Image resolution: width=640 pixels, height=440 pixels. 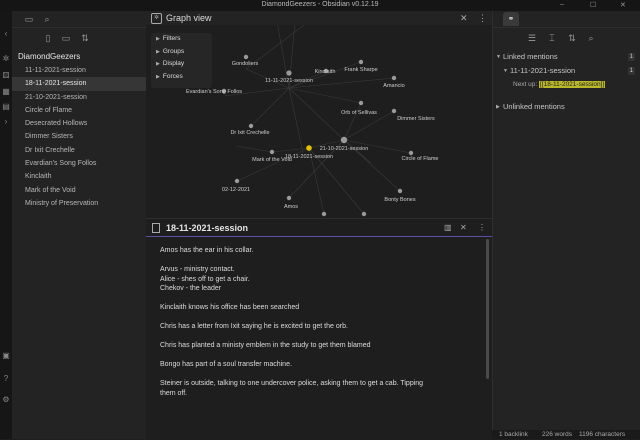 What do you see at coordinates (344, 149) in the screenshot?
I see `graph-node-label: 21-10-2021-session` at bounding box center [344, 149].